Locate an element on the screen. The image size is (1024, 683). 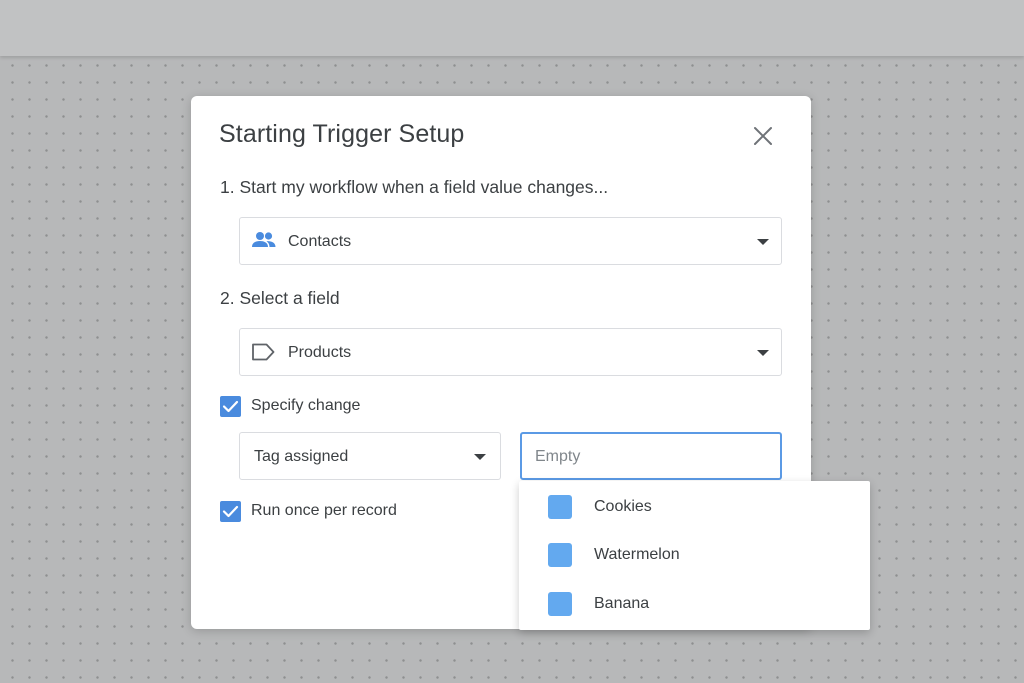
tag-value-field is located at coordinates (651, 456).